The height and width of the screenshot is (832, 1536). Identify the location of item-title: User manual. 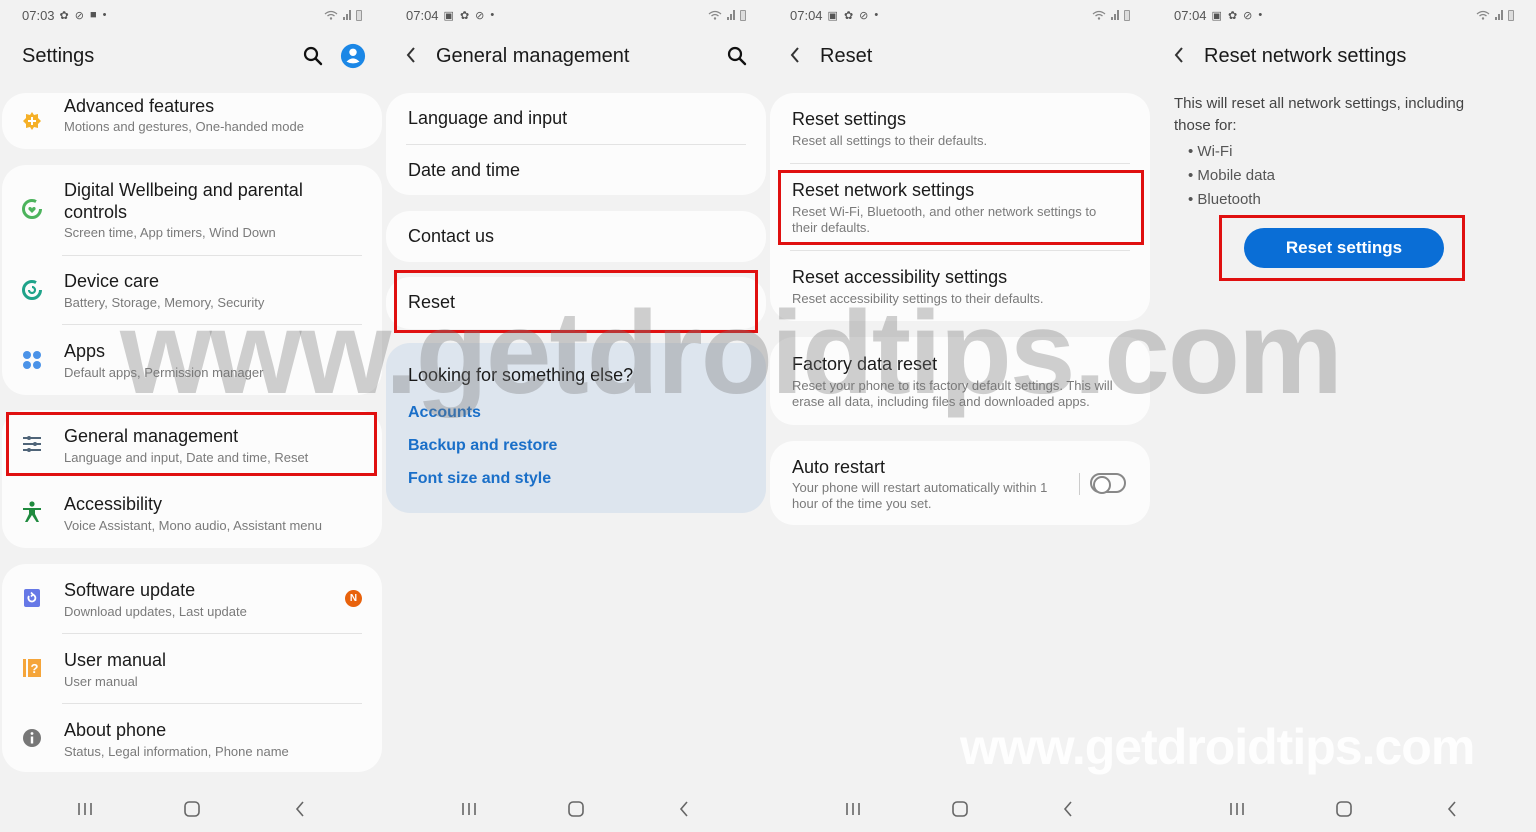
(115, 660).